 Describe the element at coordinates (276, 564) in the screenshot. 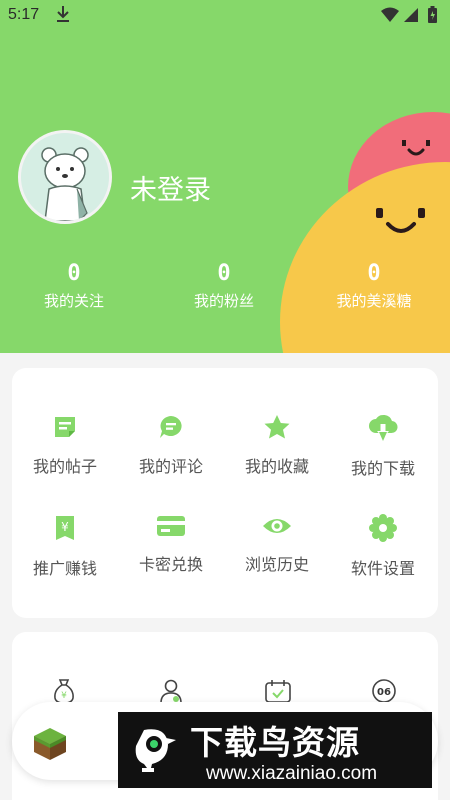

I see `menu-label: 浏览历史` at that location.